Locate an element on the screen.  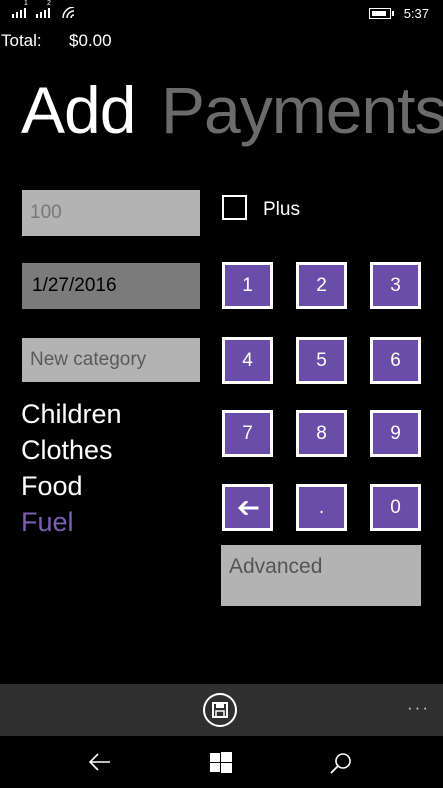
signal-strength-sim2-icon is located at coordinates (43, 13).